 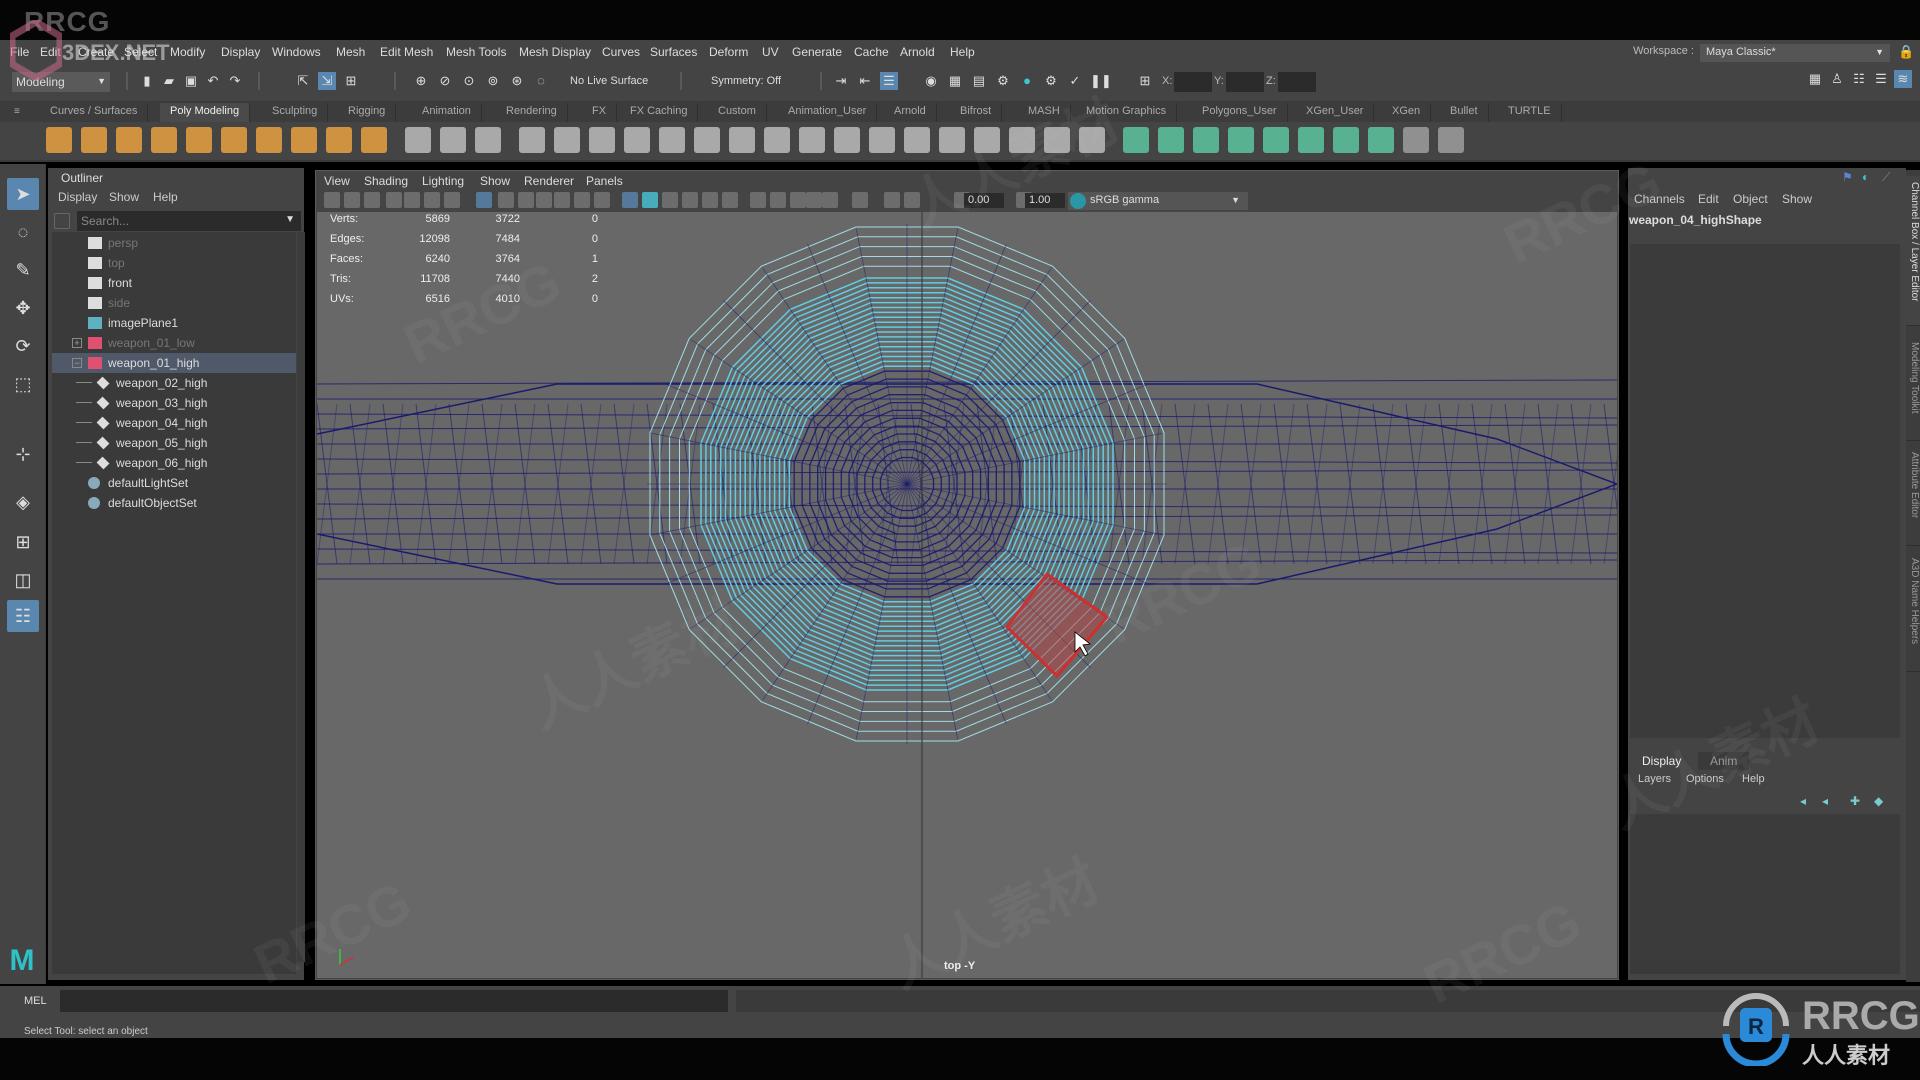 I want to click on outliner-item: − weapon_01_high, so click(x=174, y=363).